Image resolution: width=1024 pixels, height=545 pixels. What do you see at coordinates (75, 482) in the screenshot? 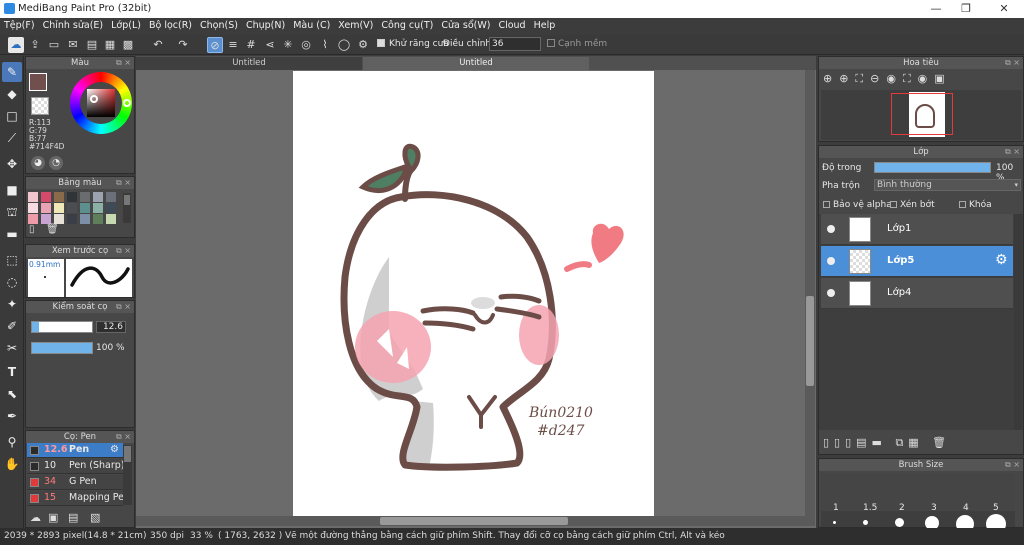
I see `brush-row: 34 G Pen` at bounding box center [75, 482].